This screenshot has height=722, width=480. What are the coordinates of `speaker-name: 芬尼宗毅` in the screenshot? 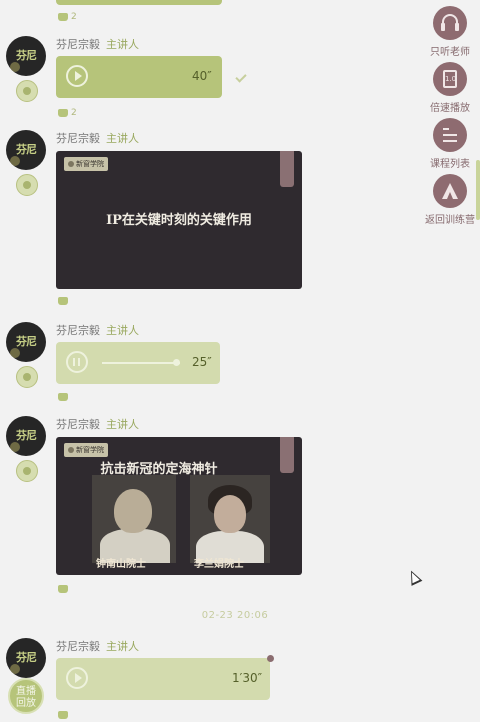 It's located at (78, 44).